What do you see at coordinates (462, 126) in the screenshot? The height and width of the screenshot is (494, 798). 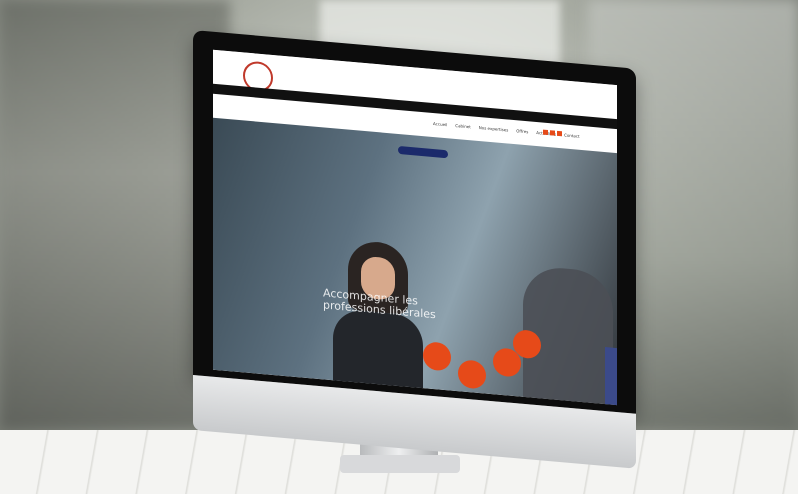 I see `nav-item: Cabinet` at bounding box center [462, 126].